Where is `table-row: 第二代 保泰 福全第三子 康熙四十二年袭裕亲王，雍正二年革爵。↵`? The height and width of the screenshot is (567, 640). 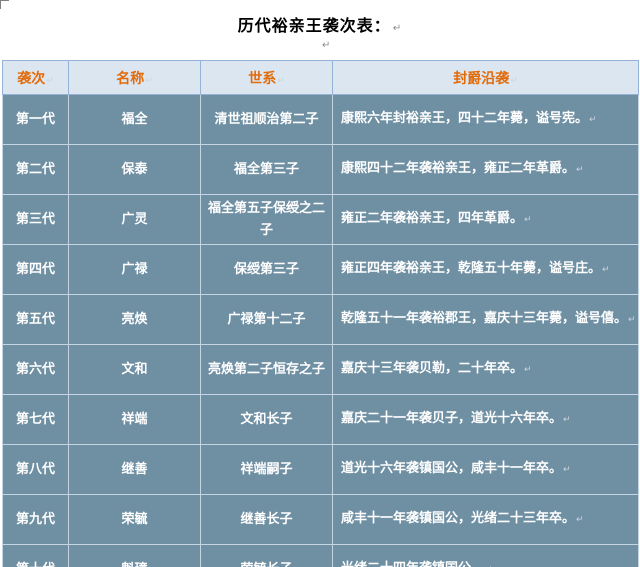
table-row: 第二代 保泰 福全第三子 康熙四十二年袭裕亲王，雍正二年革爵。↵ is located at coordinates (320, 169).